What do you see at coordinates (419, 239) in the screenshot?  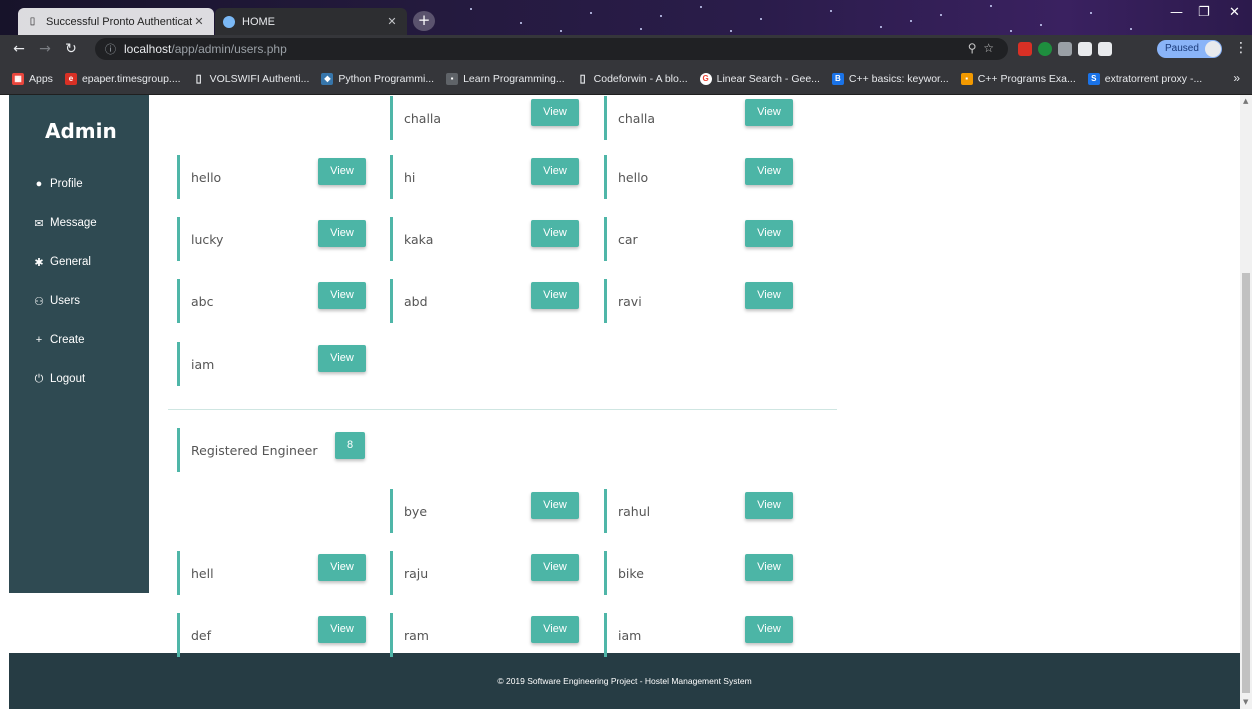 I see `user-name: kaka` at bounding box center [419, 239].